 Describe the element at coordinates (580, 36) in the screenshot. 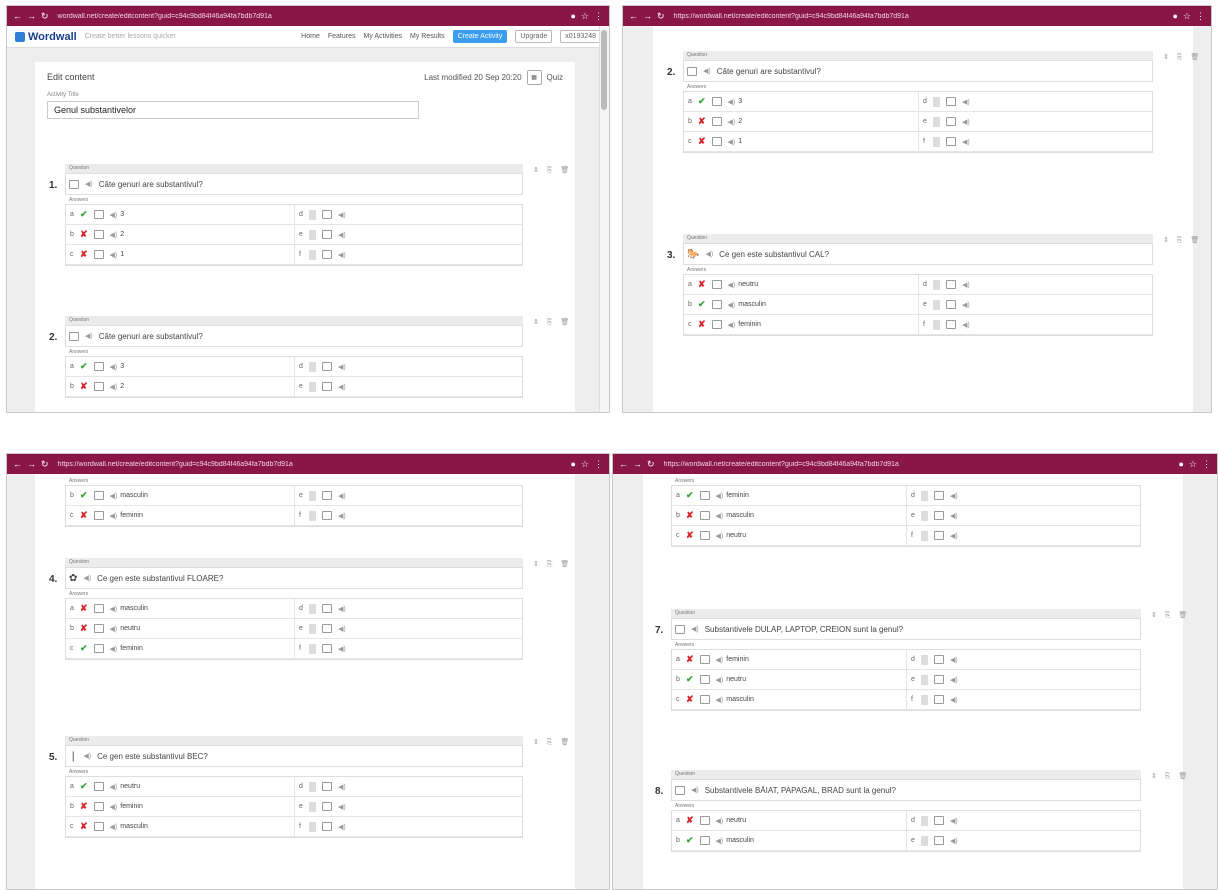

I see `user-menu: x0193248` at that location.